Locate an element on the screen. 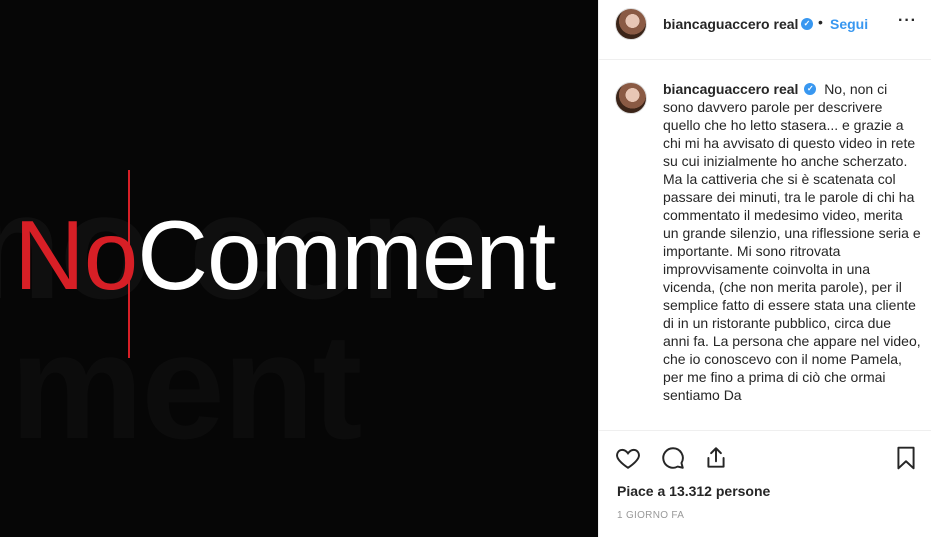  background-ghost-text: ment is located at coordinates (186, 386).